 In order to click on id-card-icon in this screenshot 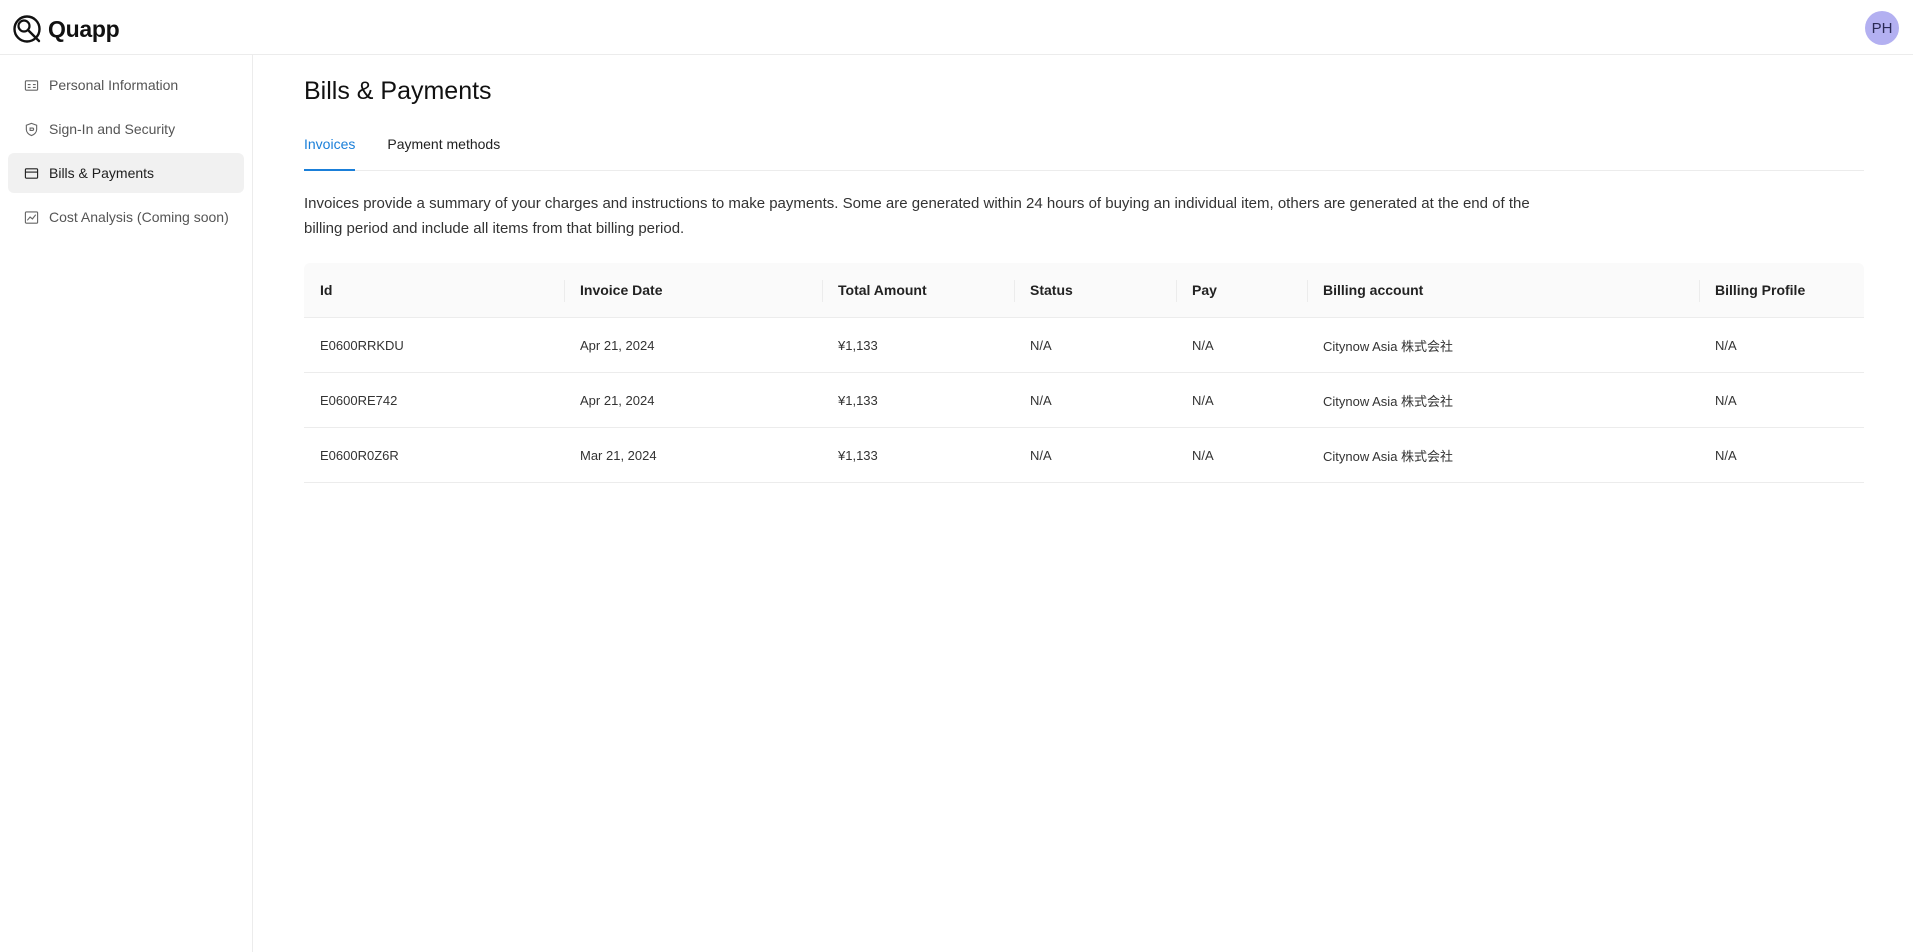, I will do `click(31, 85)`.